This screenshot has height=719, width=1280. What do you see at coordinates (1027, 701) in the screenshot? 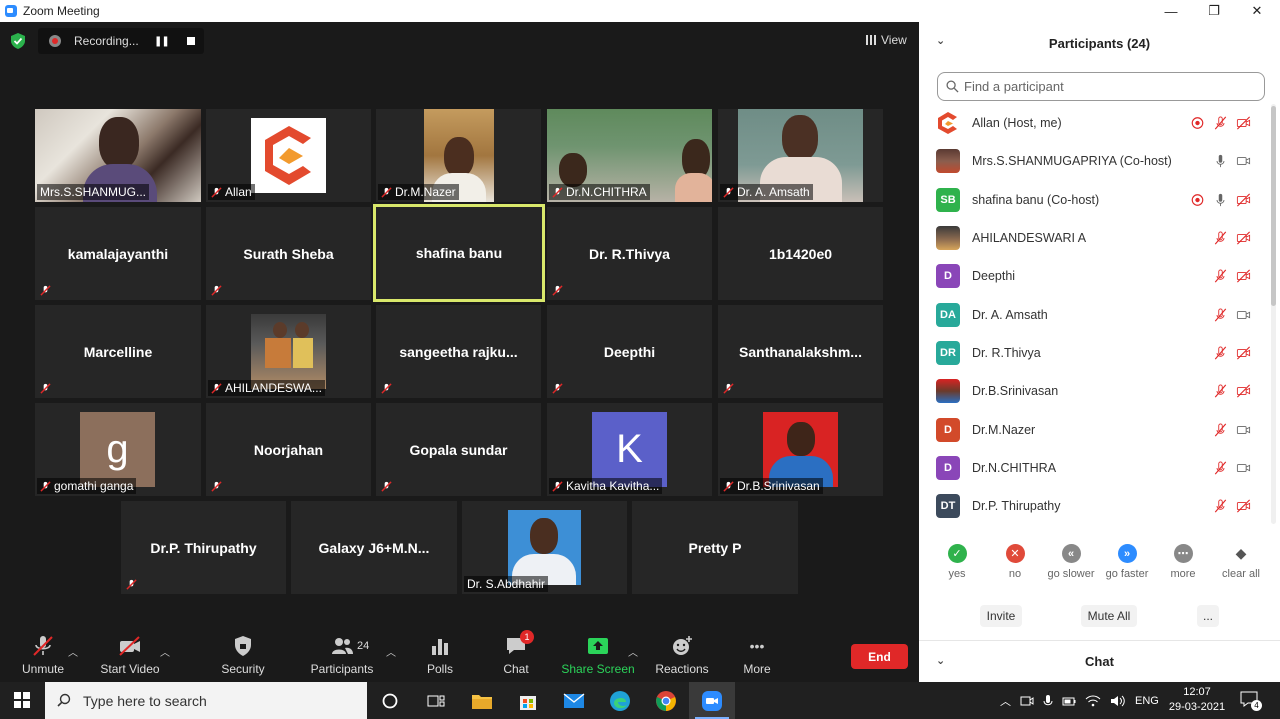
I see `meet-now-icon` at bounding box center [1027, 701].